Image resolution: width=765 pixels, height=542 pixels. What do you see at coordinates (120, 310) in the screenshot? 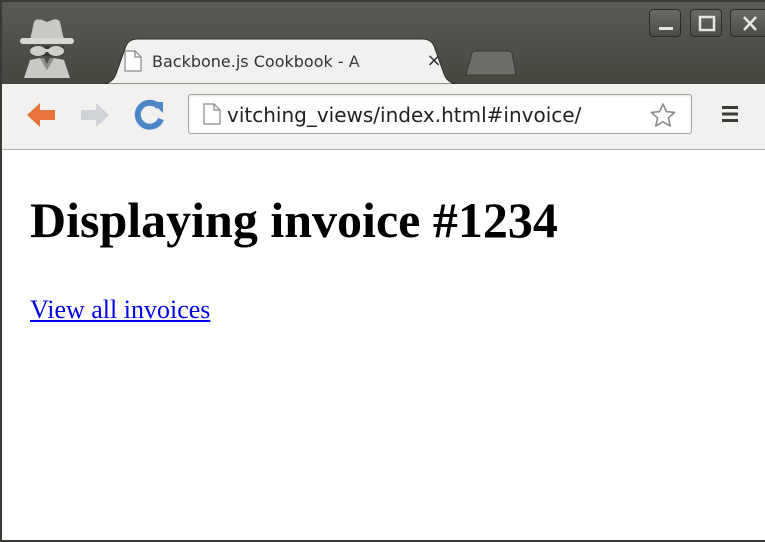
I see `view-all-invoices-link: View all invoices` at bounding box center [120, 310].